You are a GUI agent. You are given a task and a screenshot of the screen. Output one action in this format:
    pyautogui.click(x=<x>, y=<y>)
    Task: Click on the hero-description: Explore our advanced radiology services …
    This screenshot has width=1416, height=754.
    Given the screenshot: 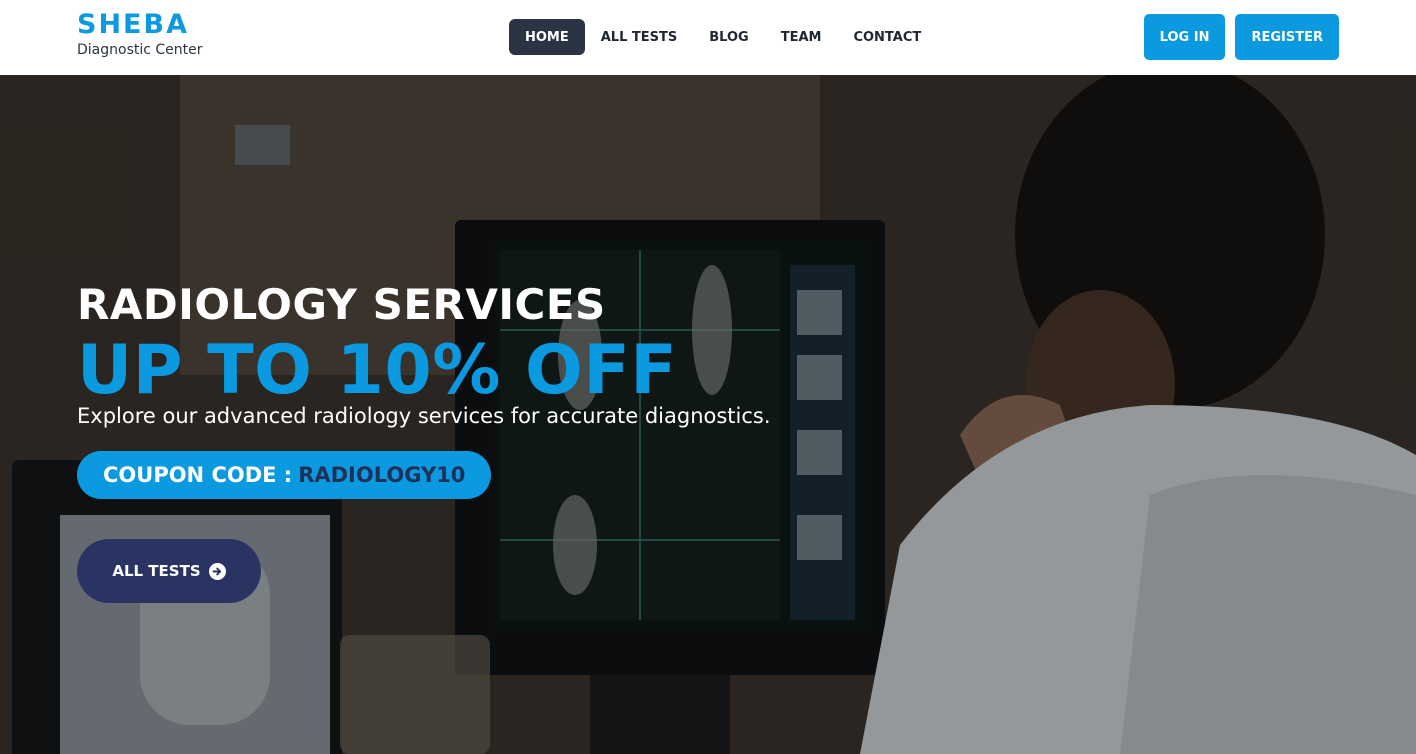 What is the action you would take?
    pyautogui.click(x=424, y=416)
    